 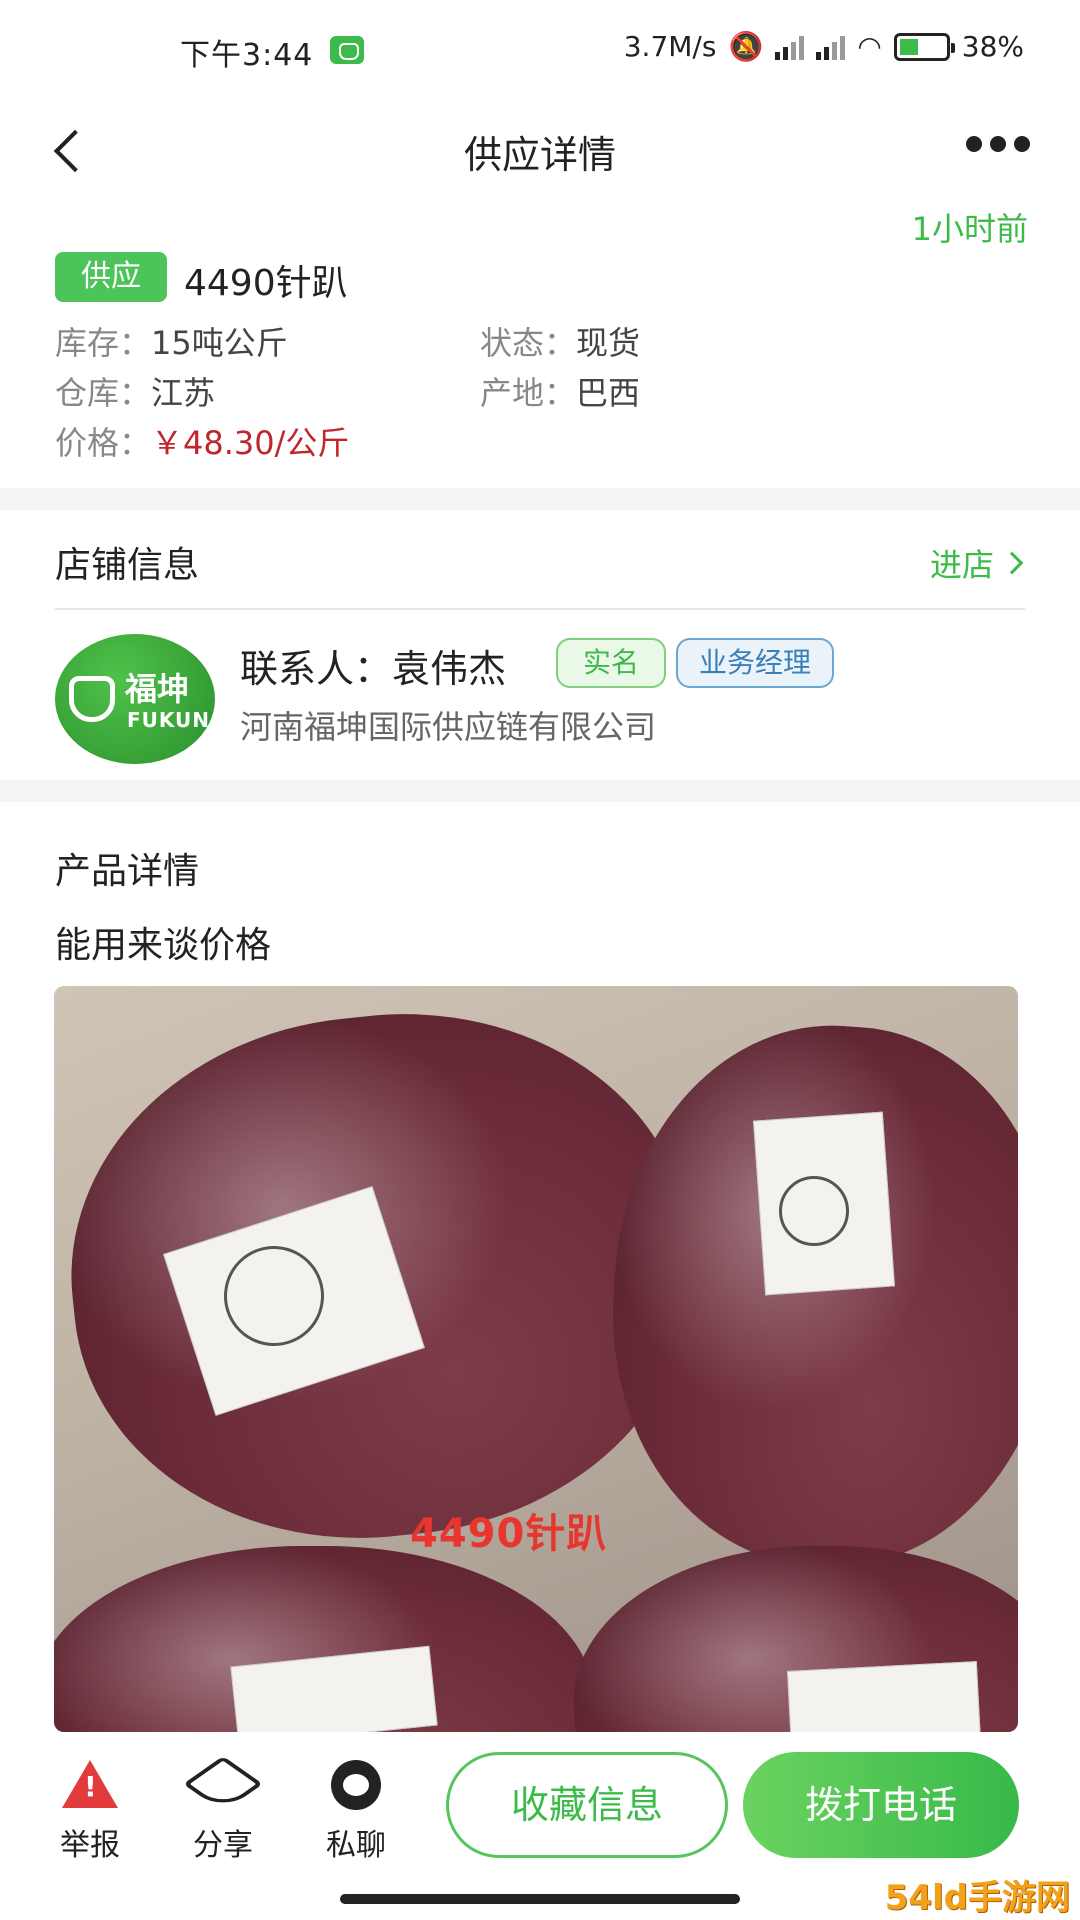 What do you see at coordinates (969, 229) in the screenshot?
I see `posted-time: 1小时前` at bounding box center [969, 229].